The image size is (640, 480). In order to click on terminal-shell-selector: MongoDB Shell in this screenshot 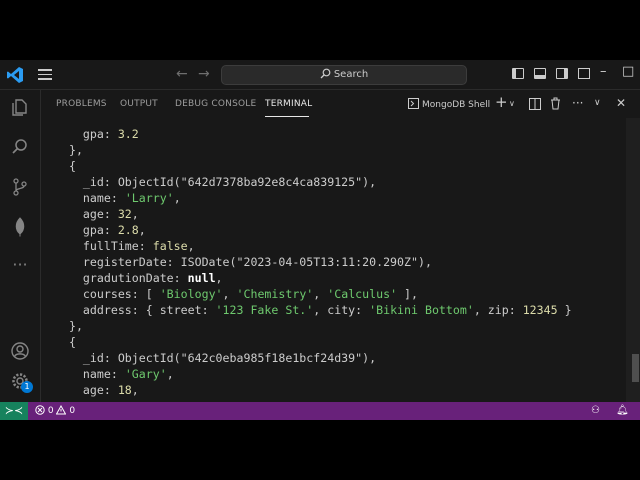, I will do `click(449, 104)`.